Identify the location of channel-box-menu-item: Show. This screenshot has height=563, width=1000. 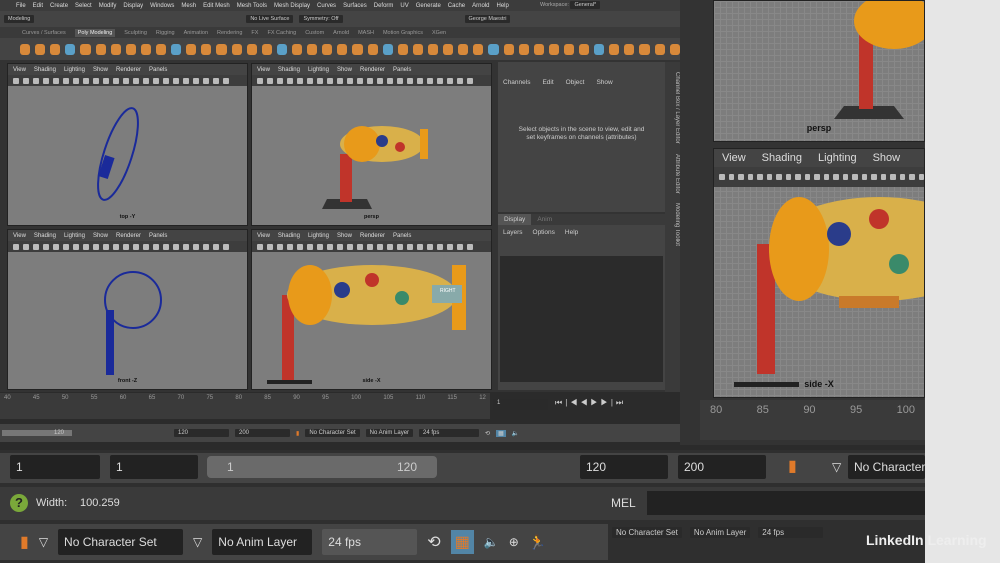
(604, 82).